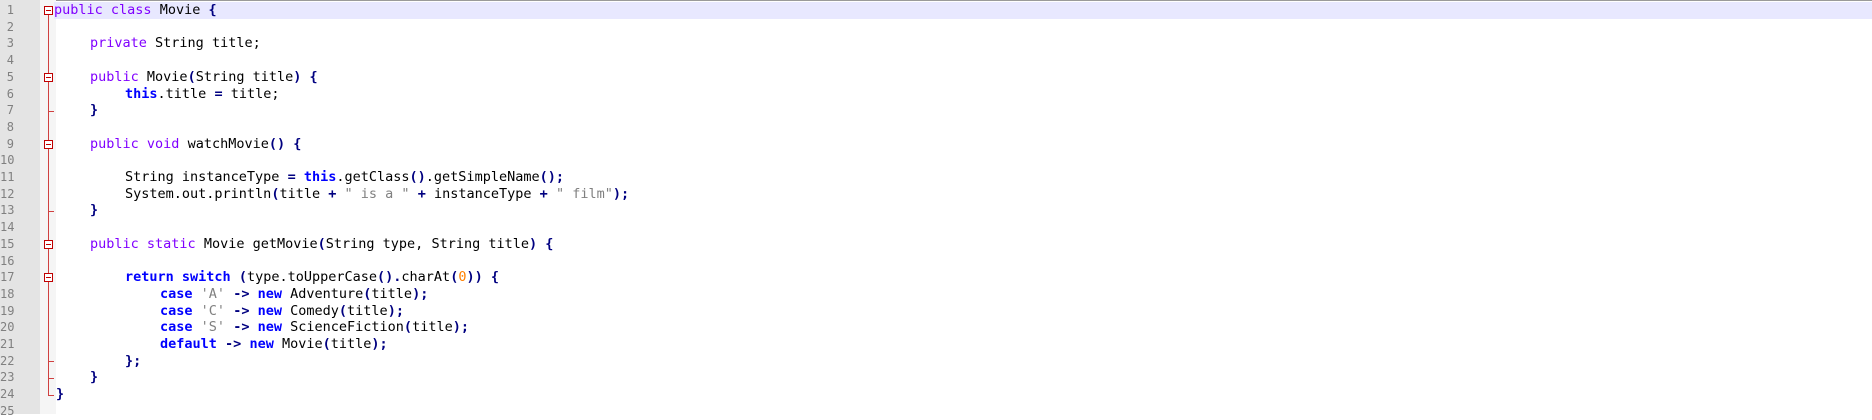 This screenshot has height=420, width=1872. What do you see at coordinates (274, 344) in the screenshot?
I see `code-line-21: default -> new Movie(title);` at bounding box center [274, 344].